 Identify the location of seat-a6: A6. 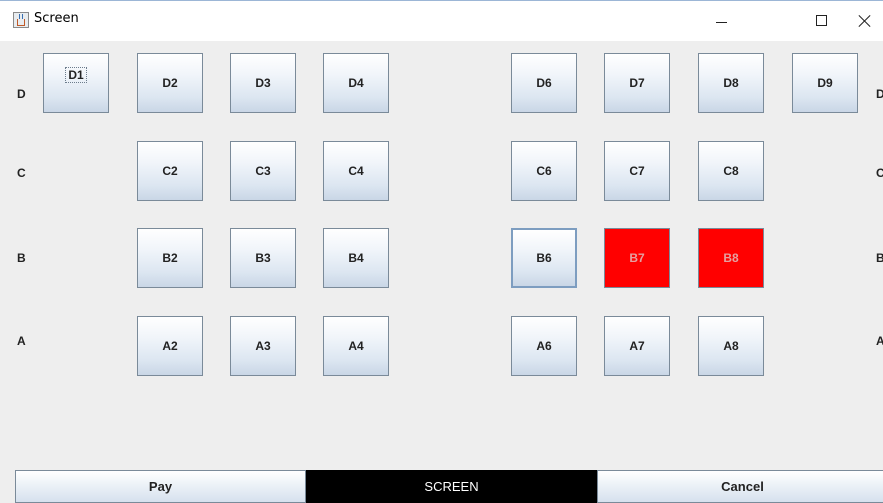
(544, 346).